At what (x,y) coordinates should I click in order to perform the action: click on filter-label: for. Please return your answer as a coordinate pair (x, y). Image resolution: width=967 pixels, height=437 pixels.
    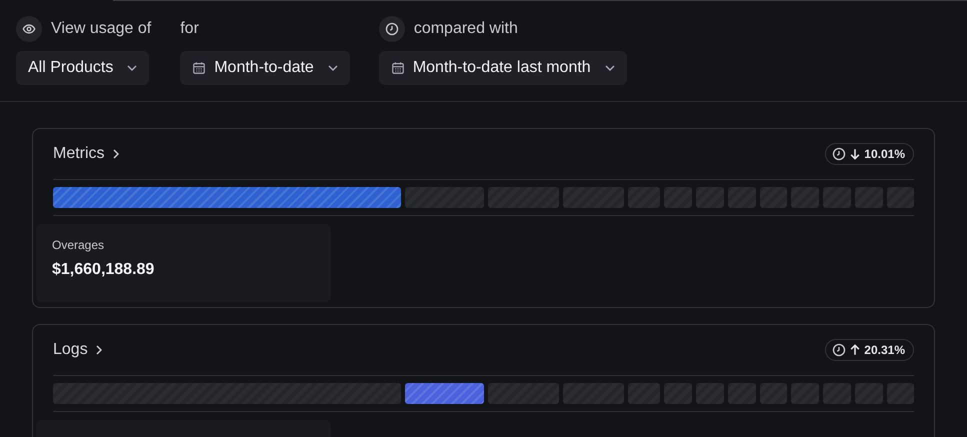
    Looking at the image, I should click on (189, 29).